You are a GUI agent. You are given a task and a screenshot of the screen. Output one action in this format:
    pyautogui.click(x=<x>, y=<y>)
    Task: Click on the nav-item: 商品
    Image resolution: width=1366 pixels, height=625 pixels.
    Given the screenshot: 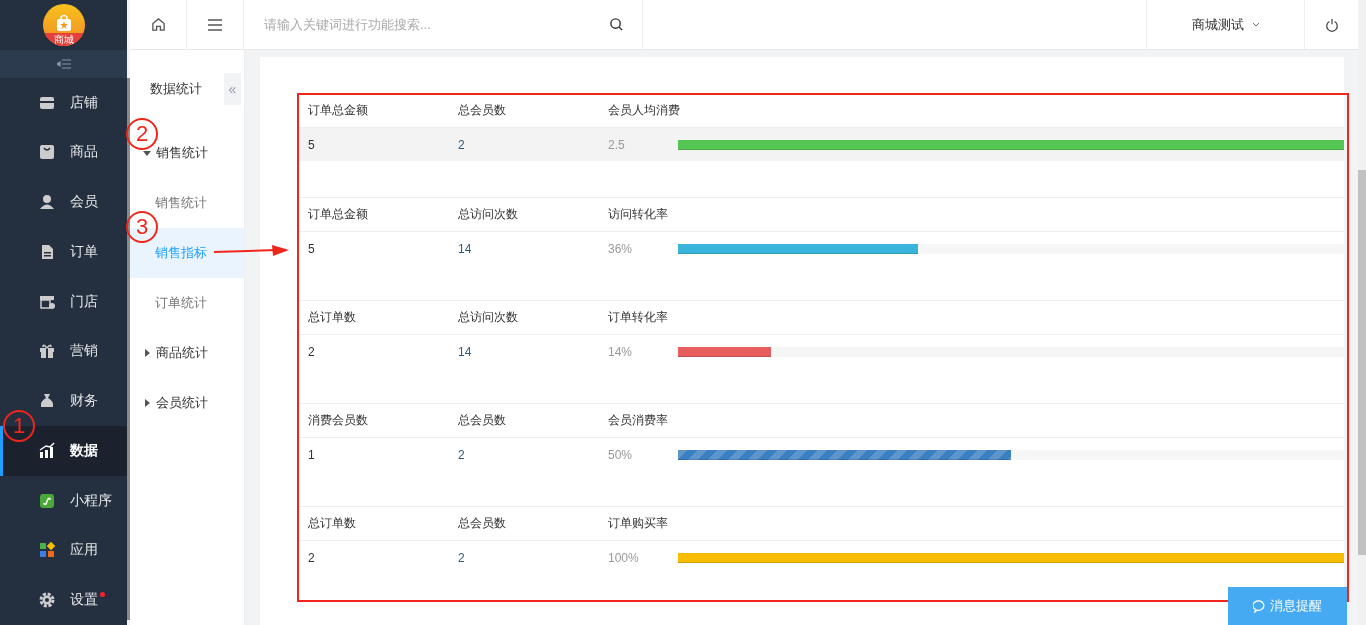 What is the action you would take?
    pyautogui.click(x=84, y=152)
    